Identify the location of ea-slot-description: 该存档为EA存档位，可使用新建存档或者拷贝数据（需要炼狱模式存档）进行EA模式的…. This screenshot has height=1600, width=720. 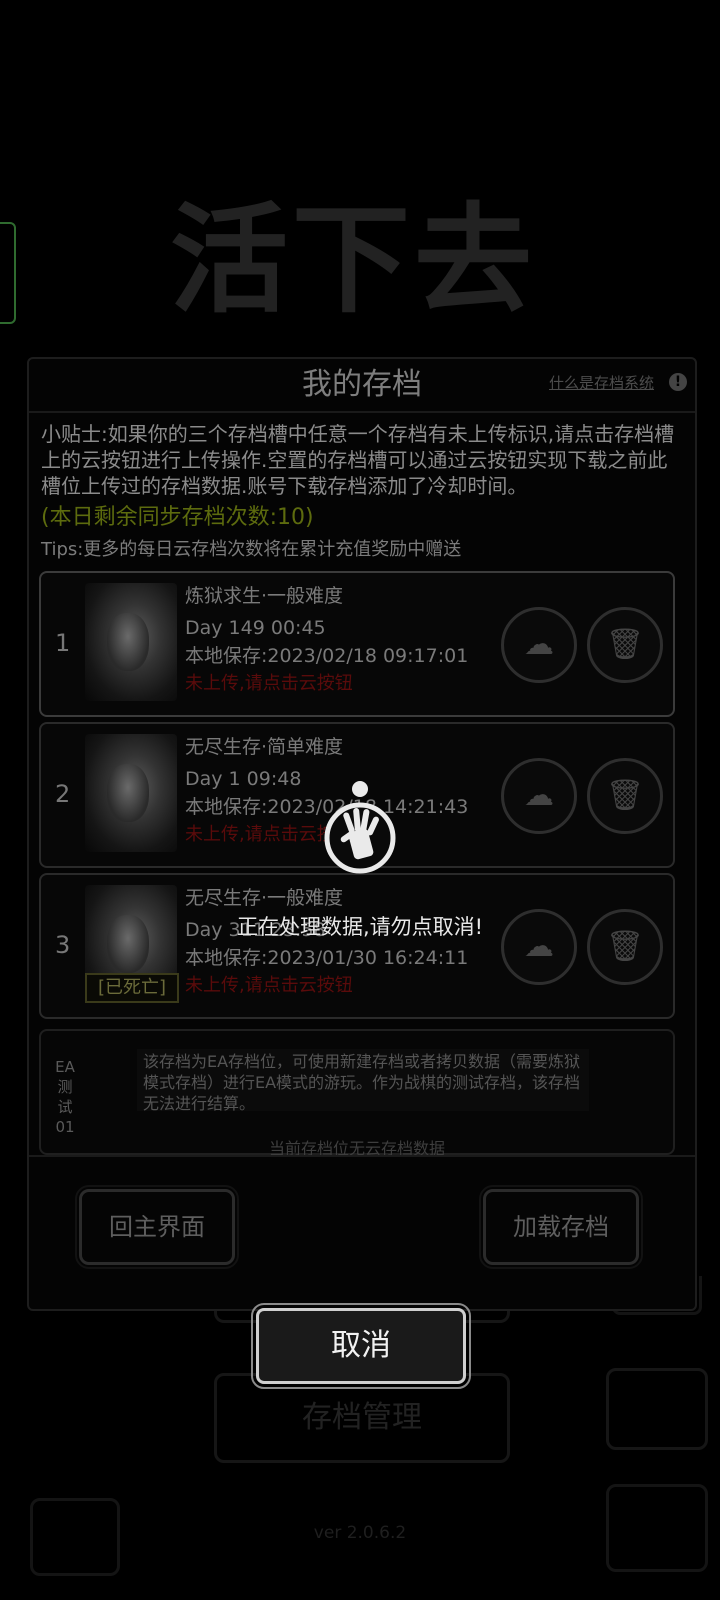
(363, 1081).